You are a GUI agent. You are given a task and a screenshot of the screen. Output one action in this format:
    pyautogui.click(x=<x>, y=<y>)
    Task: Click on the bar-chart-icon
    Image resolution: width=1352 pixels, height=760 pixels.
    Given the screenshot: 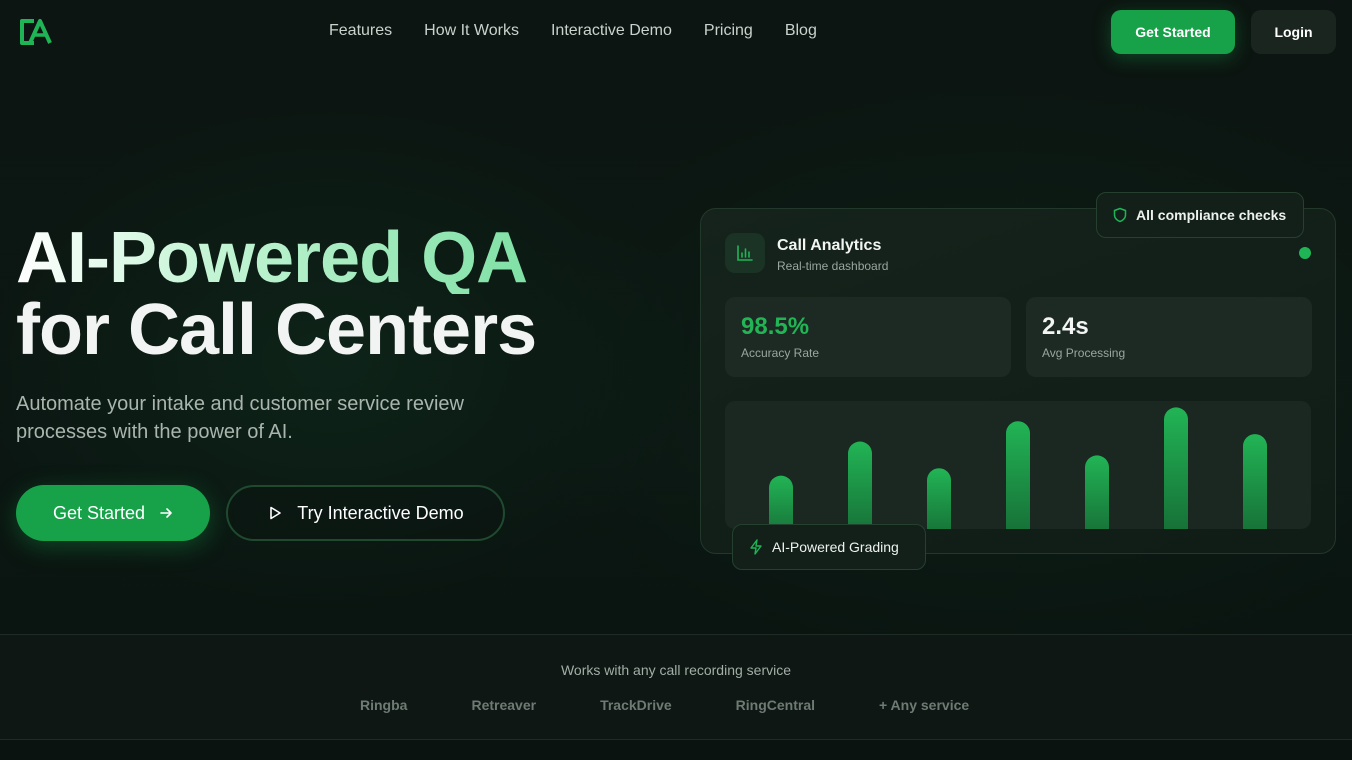 What is the action you would take?
    pyautogui.click(x=745, y=253)
    